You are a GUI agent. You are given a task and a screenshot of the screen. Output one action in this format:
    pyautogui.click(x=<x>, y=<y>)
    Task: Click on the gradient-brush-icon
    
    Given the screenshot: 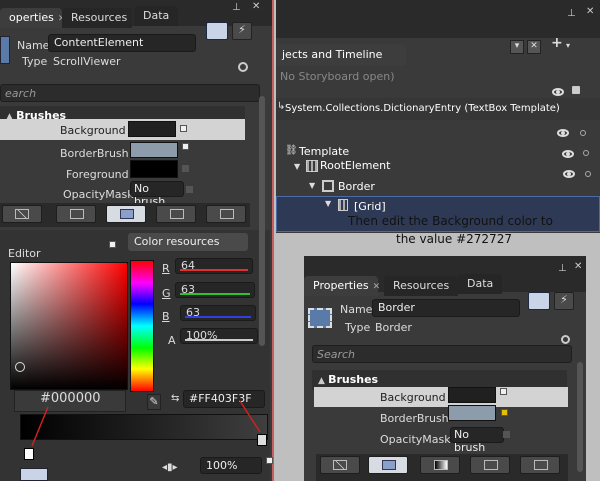 What is the action you would take?
    pyautogui.click(x=127, y=214)
    